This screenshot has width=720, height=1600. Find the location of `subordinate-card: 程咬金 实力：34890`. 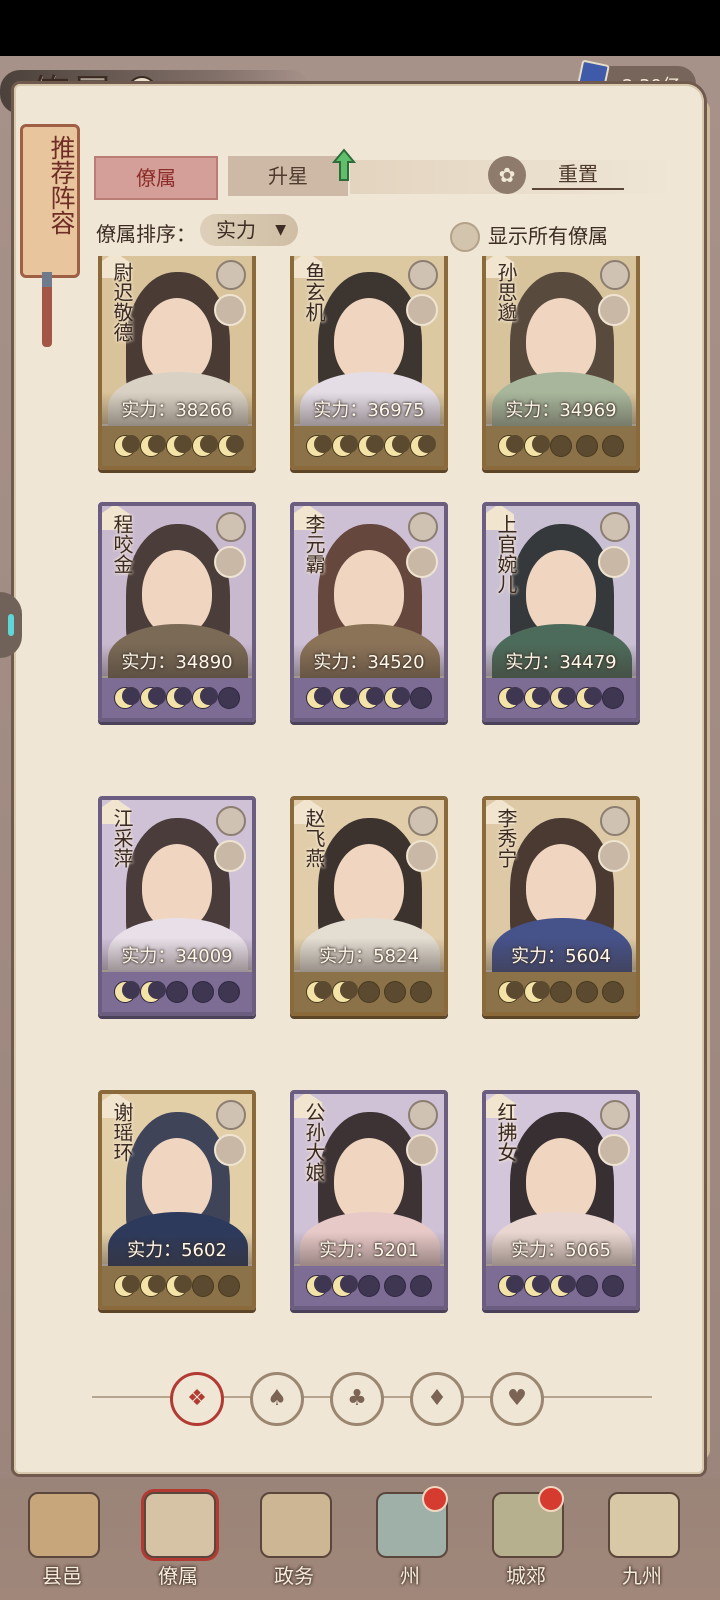

subordinate-card: 程咬金 实力：34890 is located at coordinates (177, 612).